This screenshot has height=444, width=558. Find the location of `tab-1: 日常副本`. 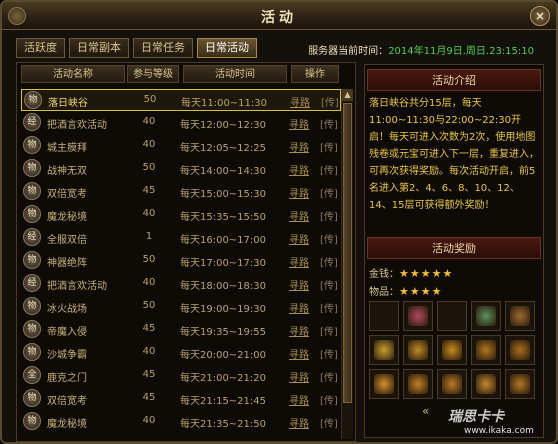

tab-1: 日常副本 is located at coordinates (99, 48).